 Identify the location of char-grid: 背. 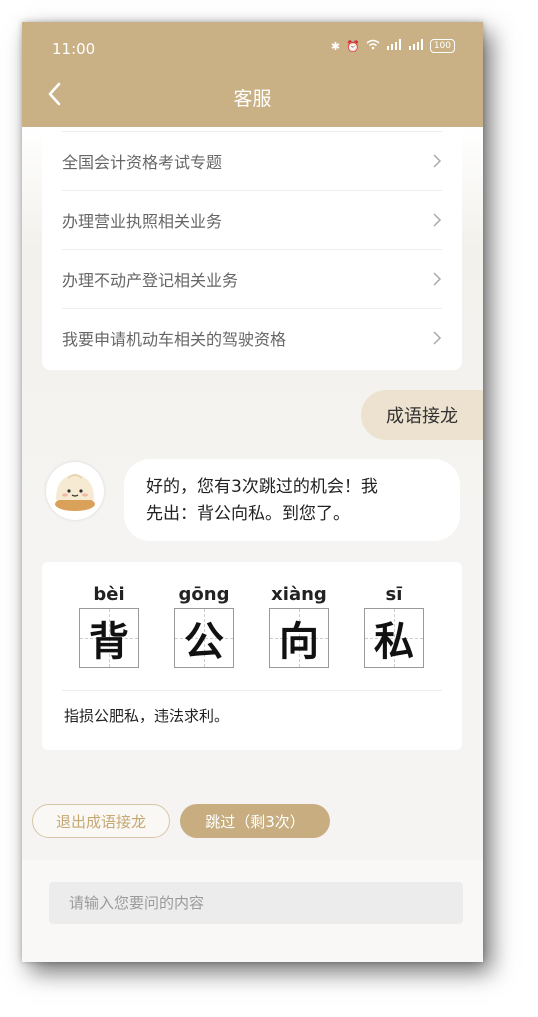
(109, 638).